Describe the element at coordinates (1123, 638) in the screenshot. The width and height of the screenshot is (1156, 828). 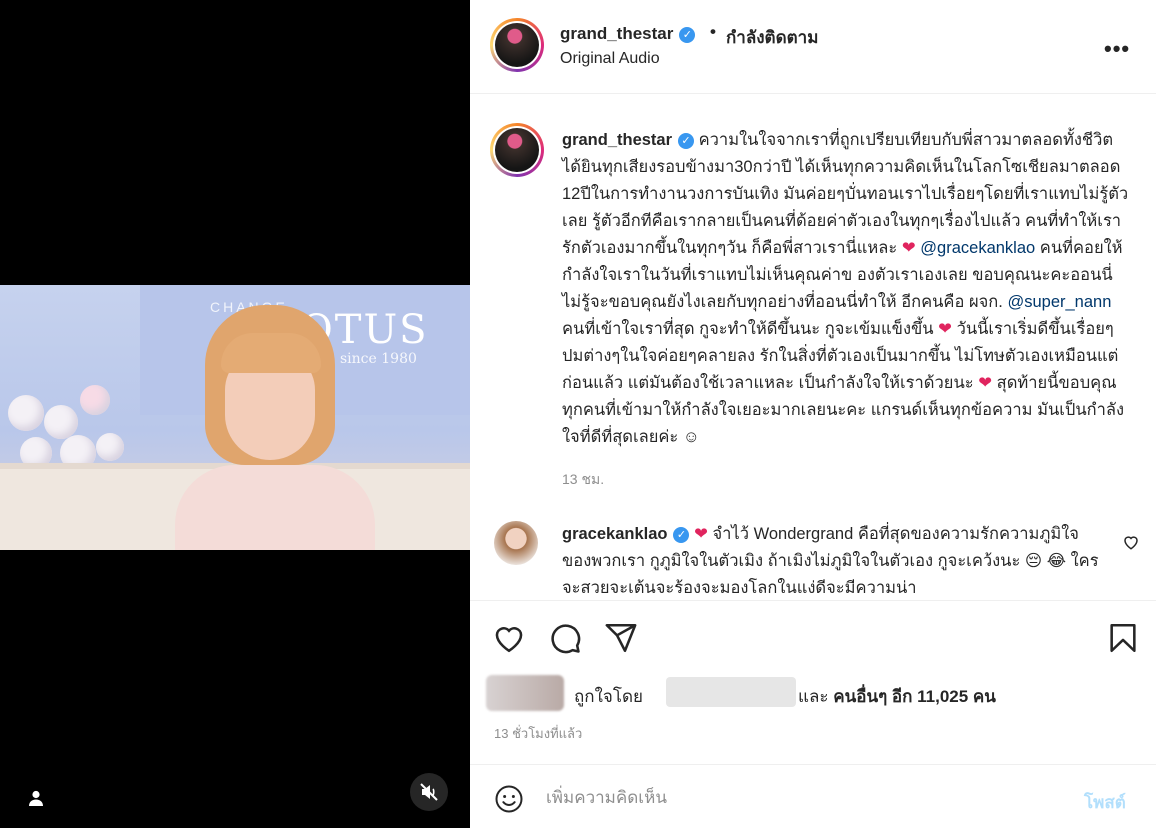
I see `bookmark-icon` at that location.